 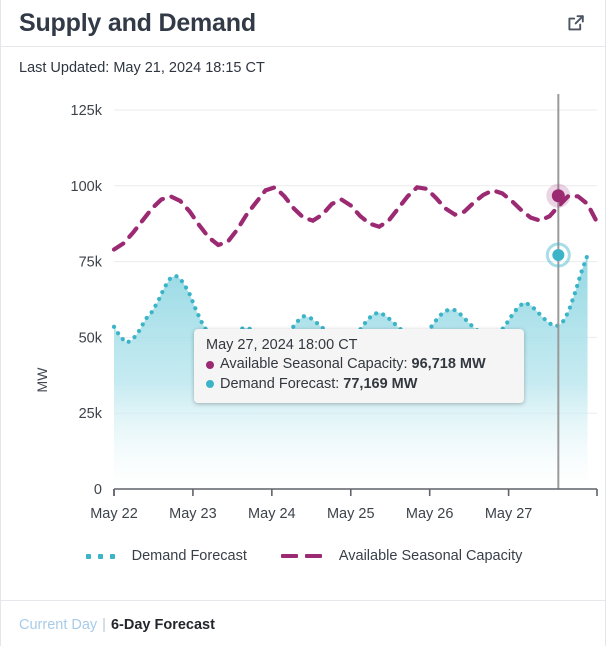 What do you see at coordinates (448, 364) in the screenshot?
I see `tooltip-capacity-value: 96,718 MW` at bounding box center [448, 364].